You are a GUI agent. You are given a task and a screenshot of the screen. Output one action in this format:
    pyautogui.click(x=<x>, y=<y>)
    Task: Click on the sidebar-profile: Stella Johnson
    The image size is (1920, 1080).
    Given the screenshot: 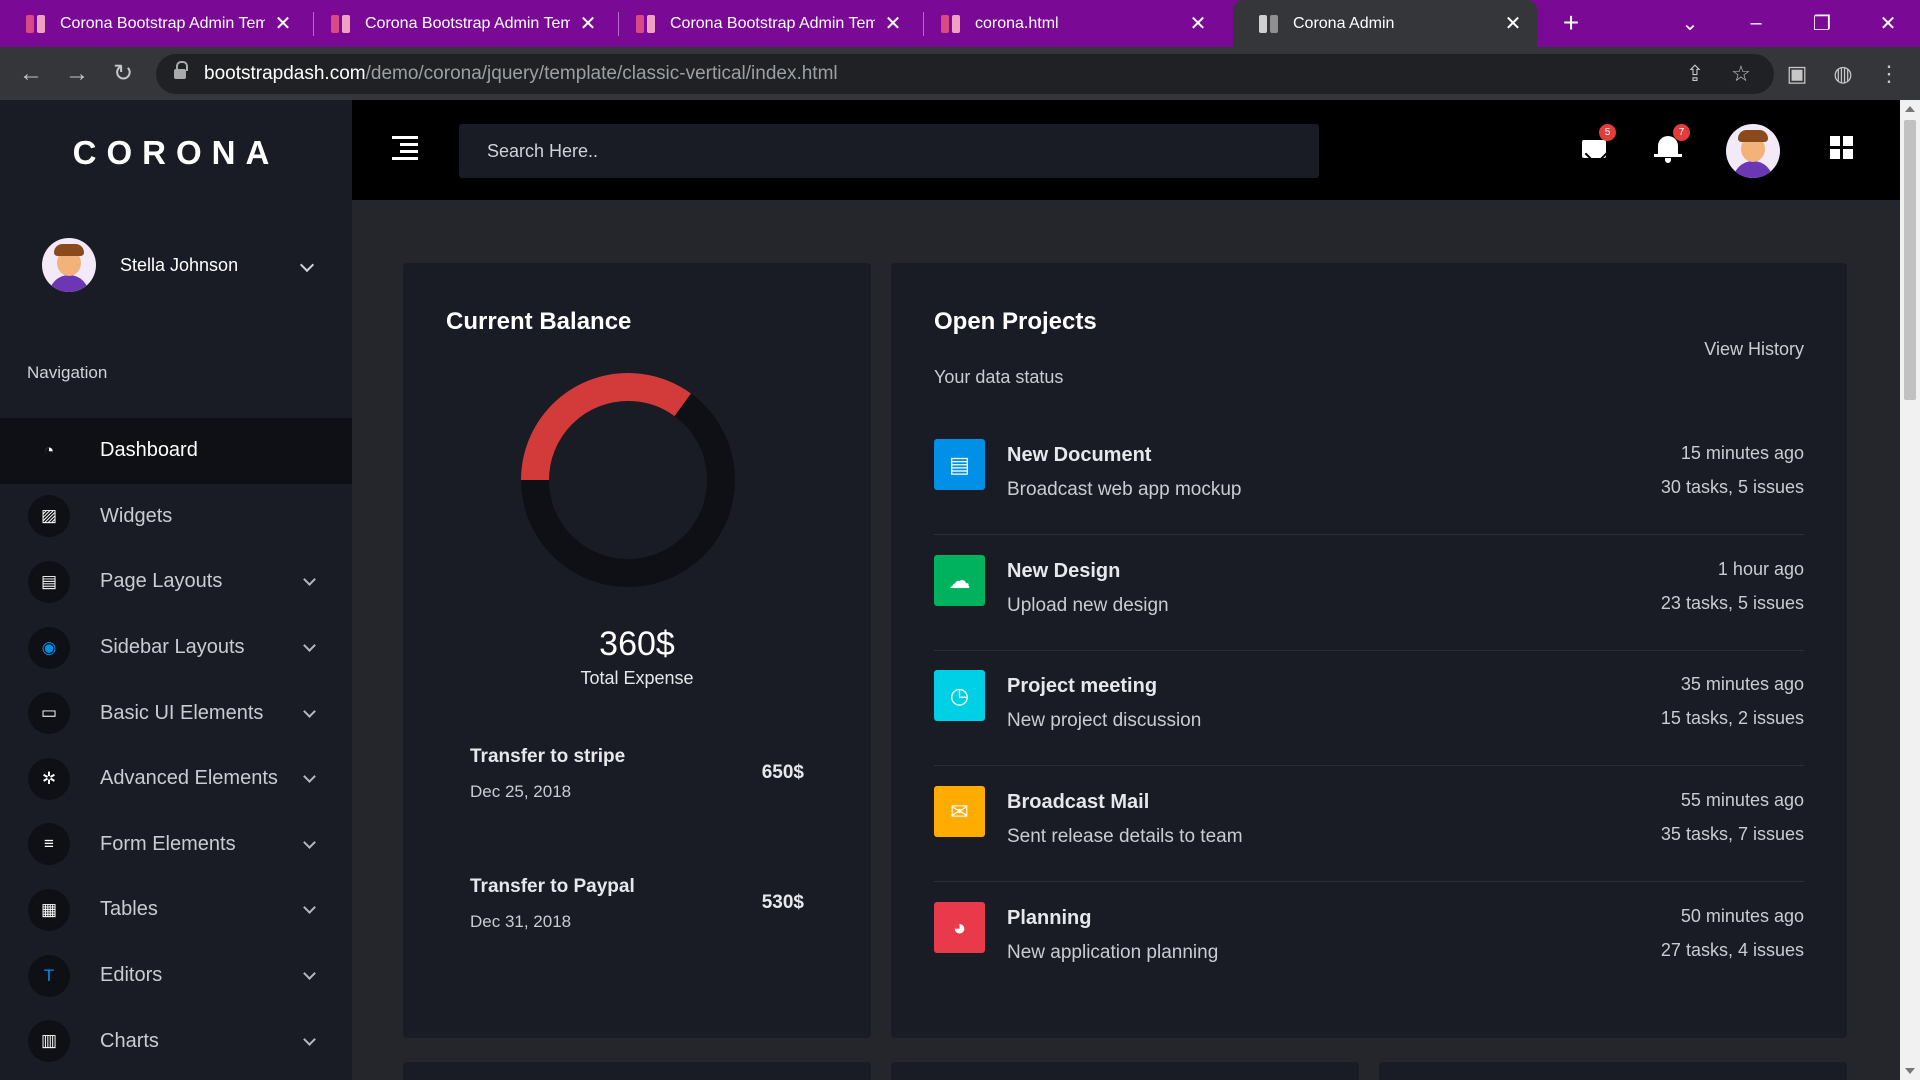 What is the action you would take?
    pyautogui.click(x=178, y=265)
    